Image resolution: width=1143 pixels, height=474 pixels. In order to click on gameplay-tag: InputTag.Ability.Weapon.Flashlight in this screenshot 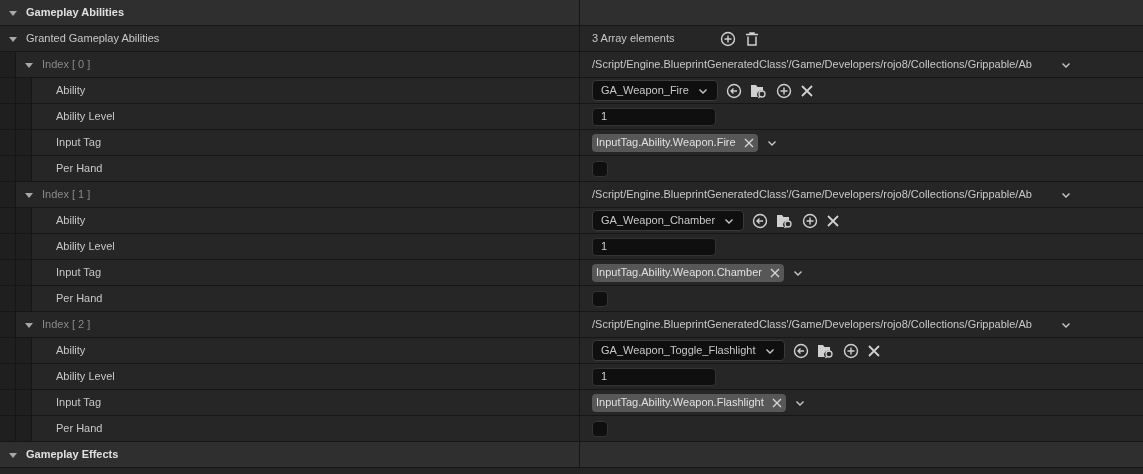, I will do `click(689, 402)`.